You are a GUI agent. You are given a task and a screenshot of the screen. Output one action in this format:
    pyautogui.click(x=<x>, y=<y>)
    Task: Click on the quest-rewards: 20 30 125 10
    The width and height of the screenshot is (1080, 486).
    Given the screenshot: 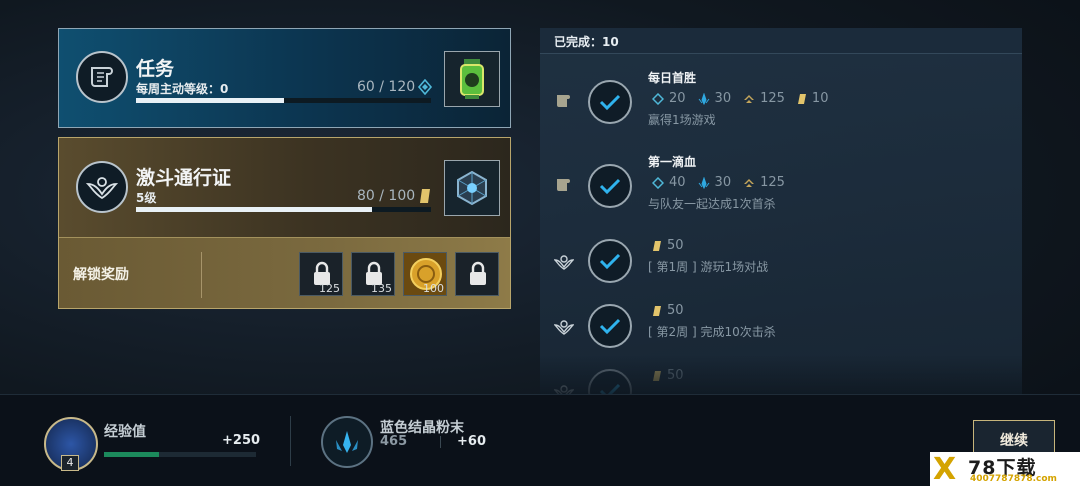 What is the action you would take?
    pyautogui.click(x=740, y=98)
    